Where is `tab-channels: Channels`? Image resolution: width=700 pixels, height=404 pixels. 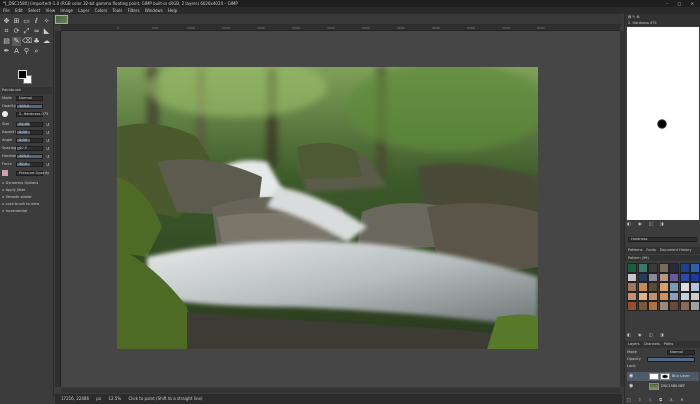
tab-channels: Channels is located at coordinates (652, 344).